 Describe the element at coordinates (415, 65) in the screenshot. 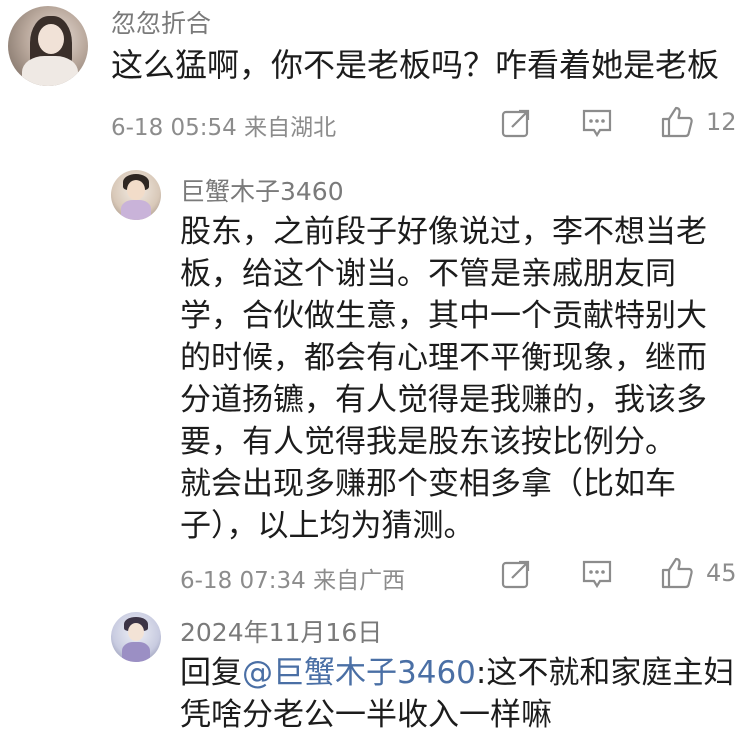

I see `comment-text: 这么猛啊，你不是老板吗？咋看着她是老板` at that location.